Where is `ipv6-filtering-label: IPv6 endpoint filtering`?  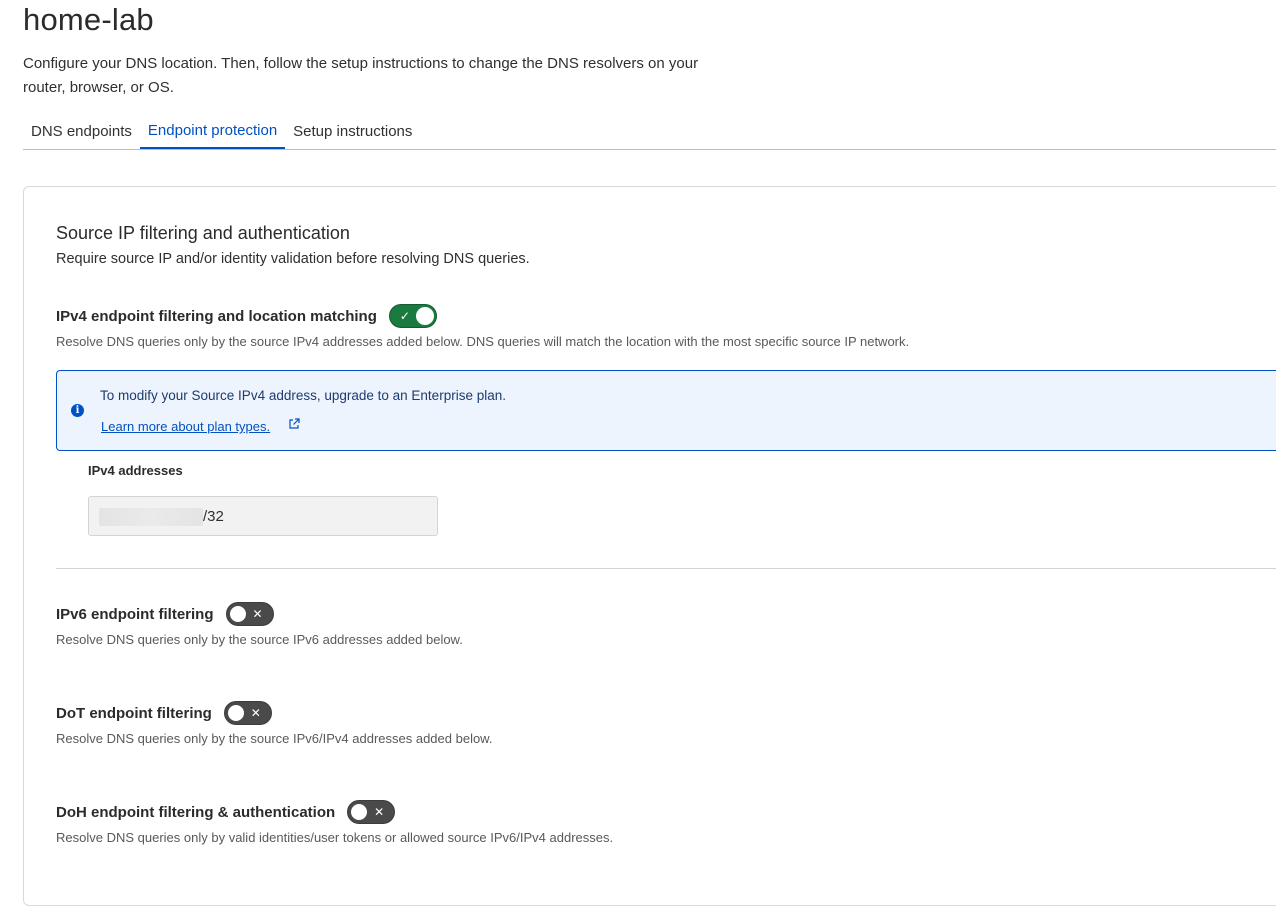 ipv6-filtering-label: IPv6 endpoint filtering is located at coordinates (135, 614).